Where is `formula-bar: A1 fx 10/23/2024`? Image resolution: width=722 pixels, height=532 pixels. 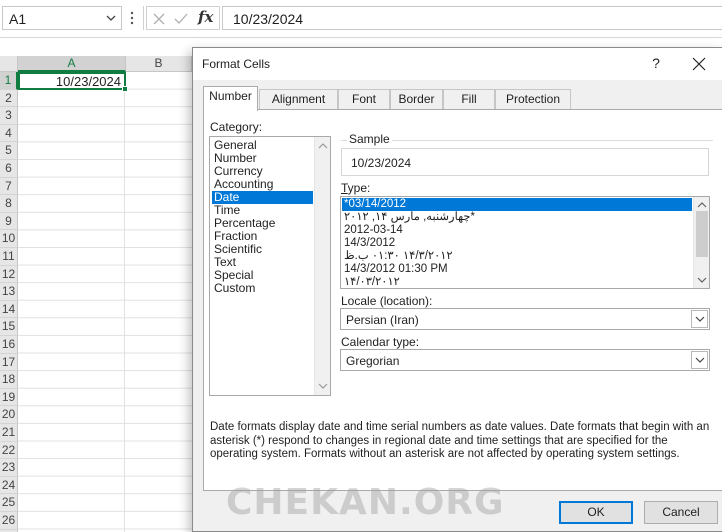
formula-bar: A1 fx 10/23/2024 is located at coordinates (361, 19).